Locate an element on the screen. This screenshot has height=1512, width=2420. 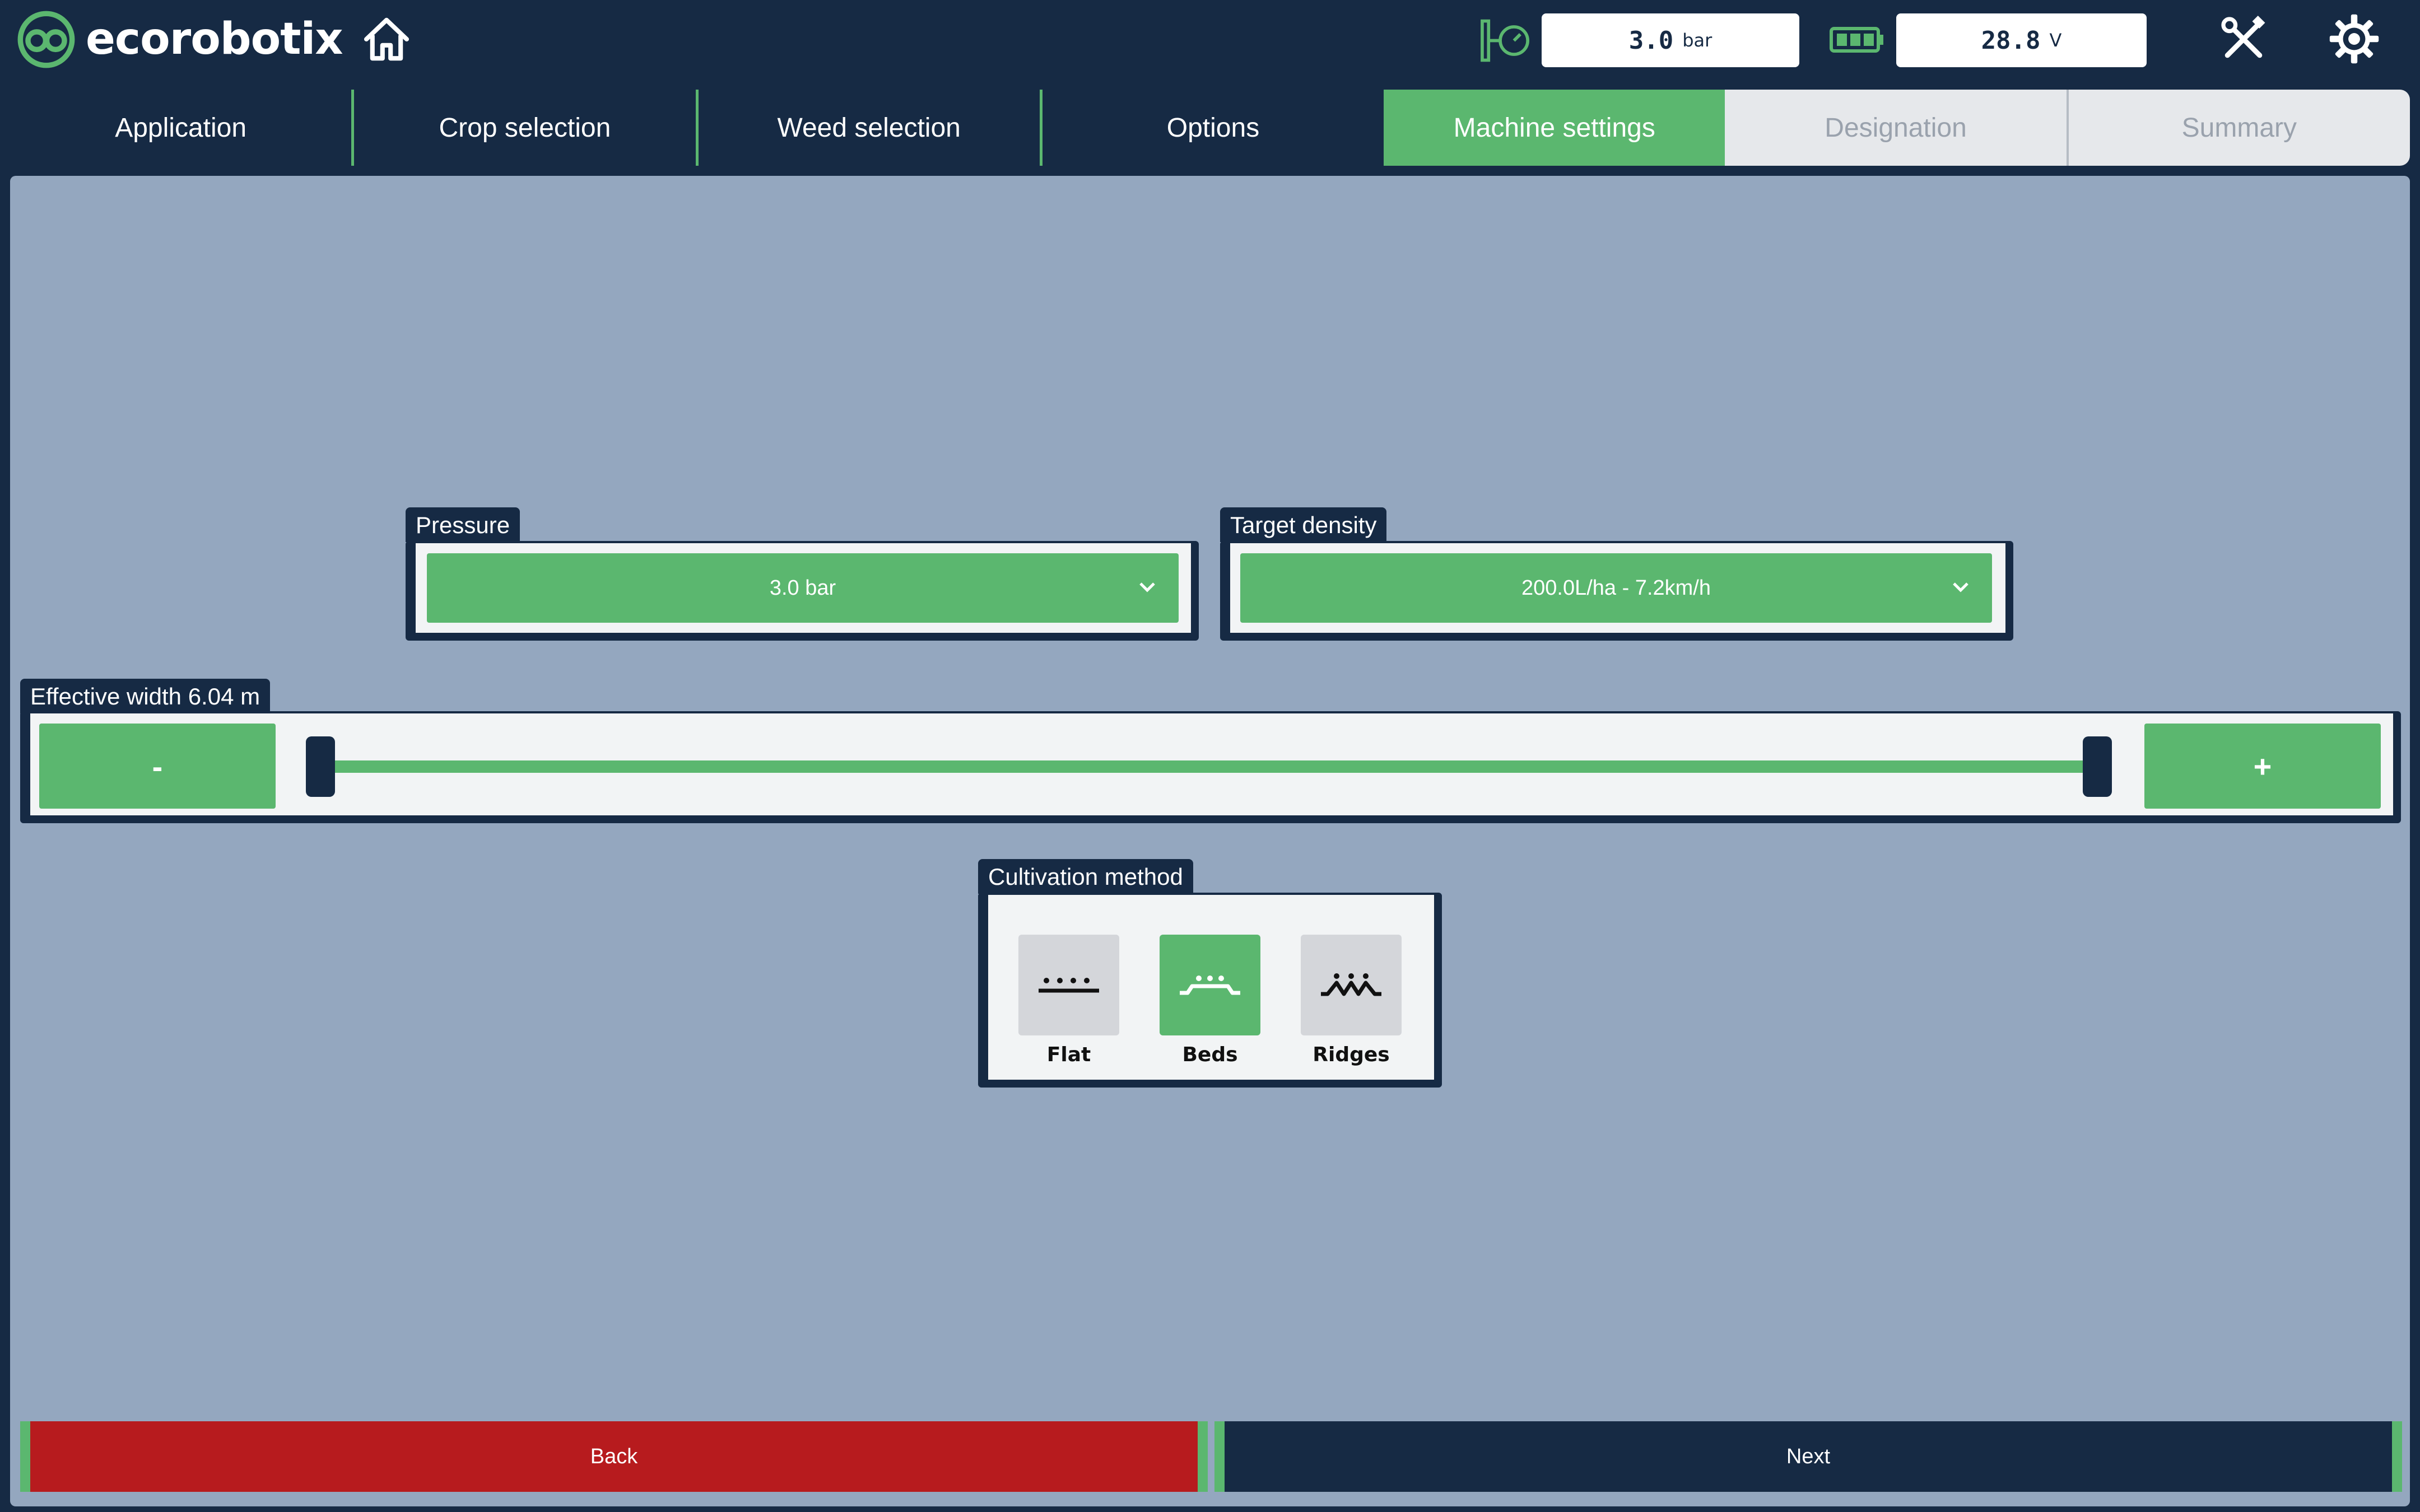
tab-label: Weed selection is located at coordinates (869, 128).